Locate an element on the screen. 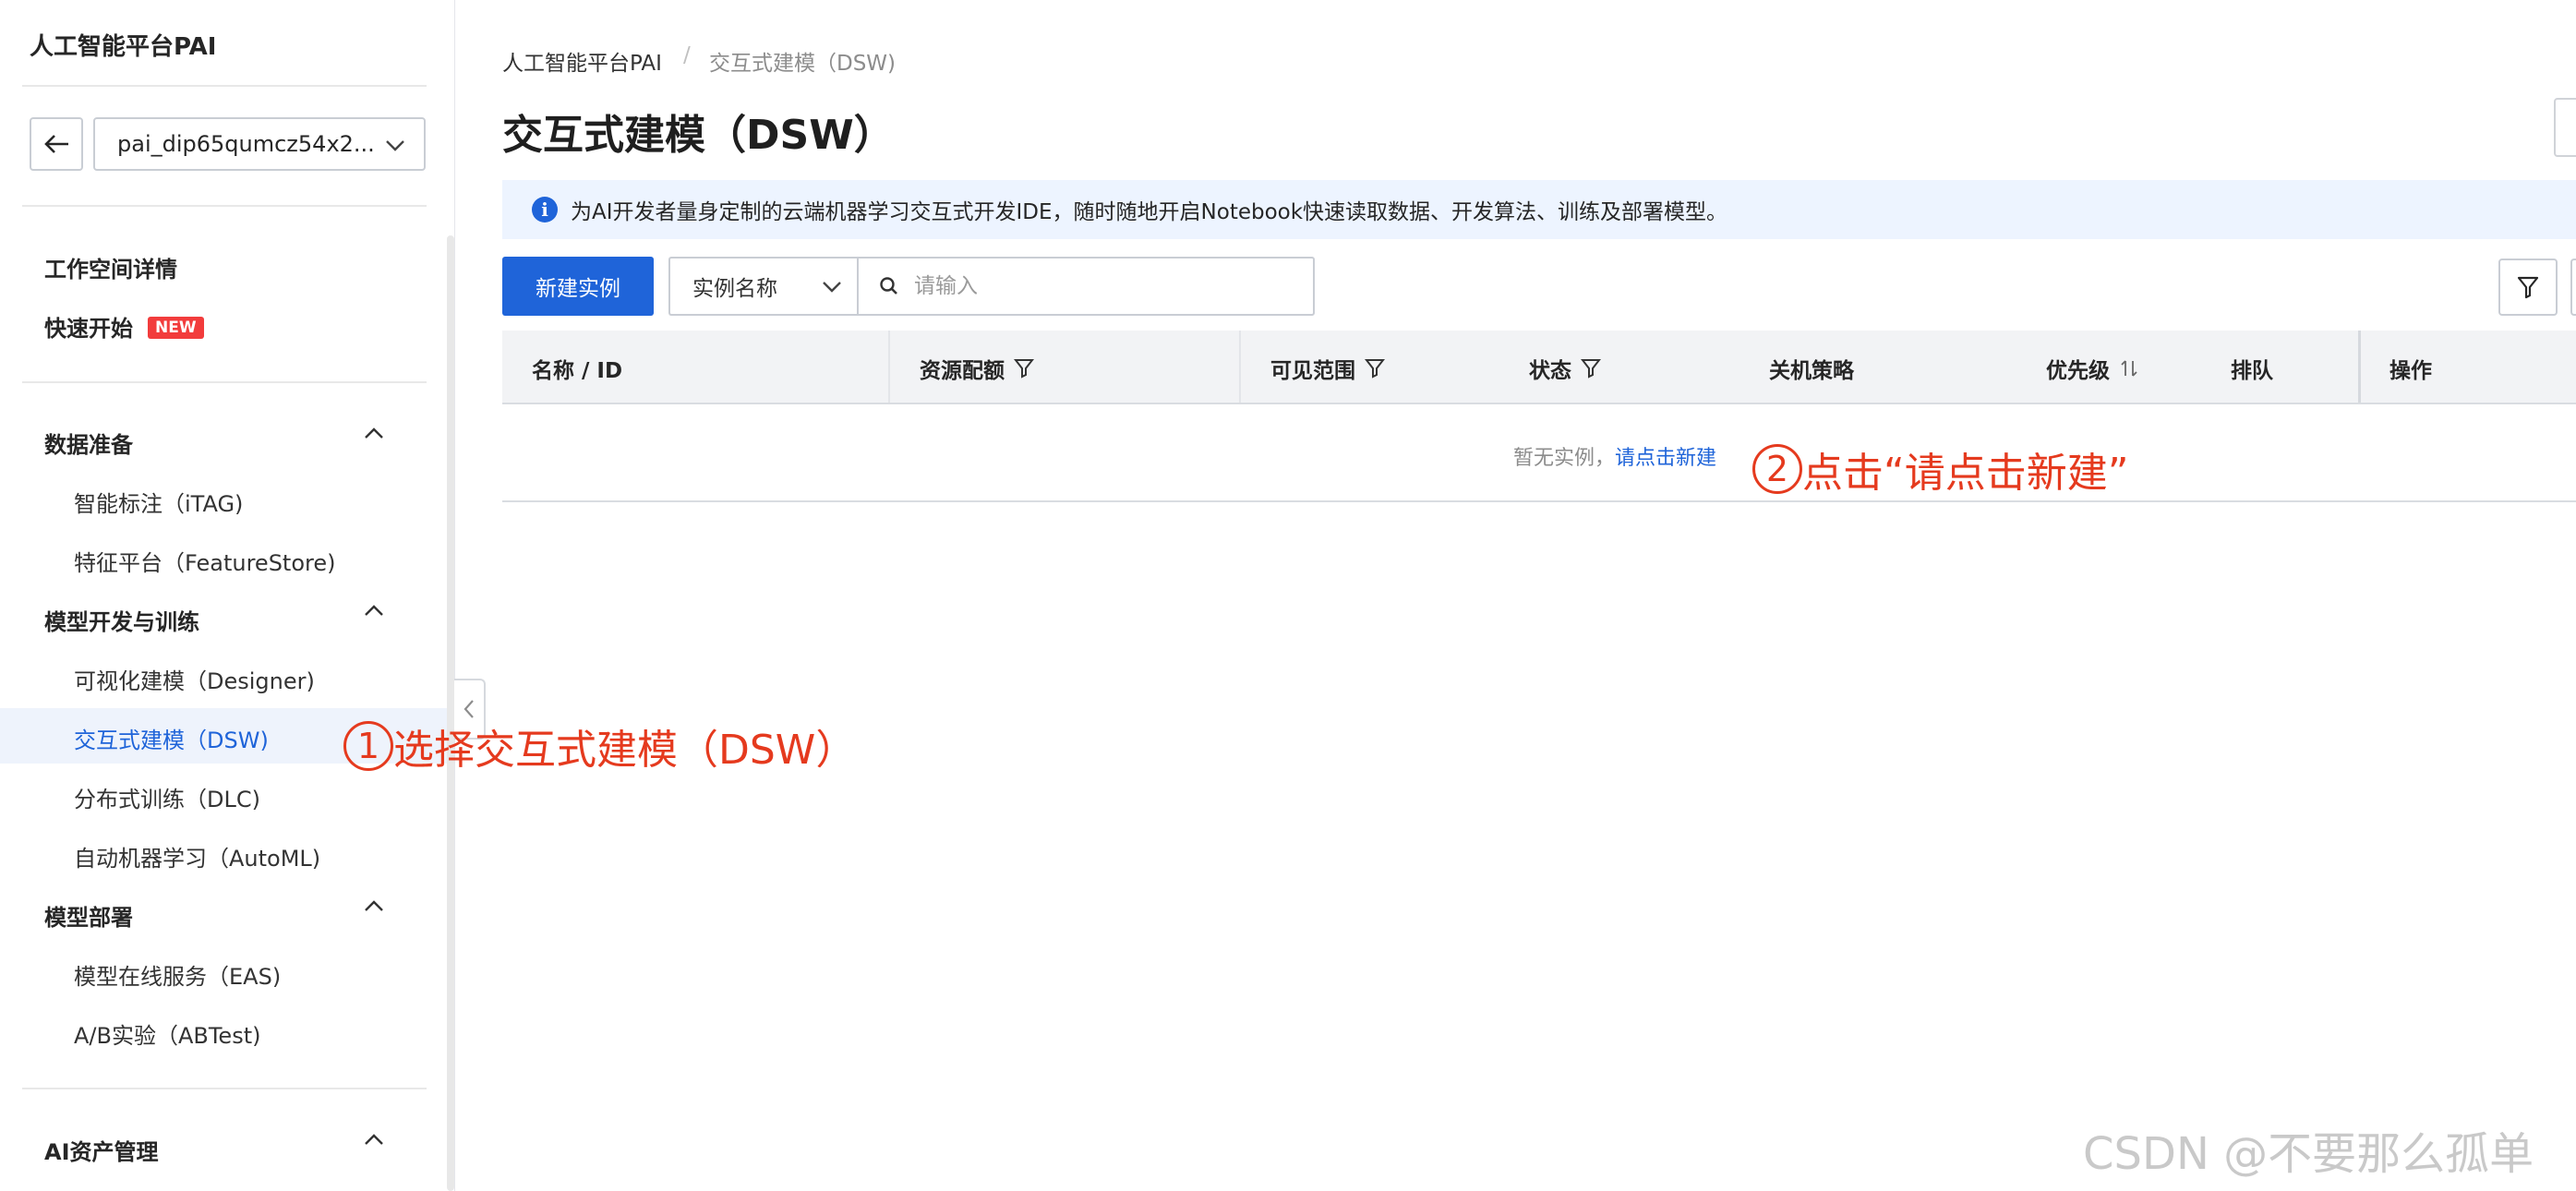  column-shutdown-policy: 关机策略 is located at coordinates (1811, 371).